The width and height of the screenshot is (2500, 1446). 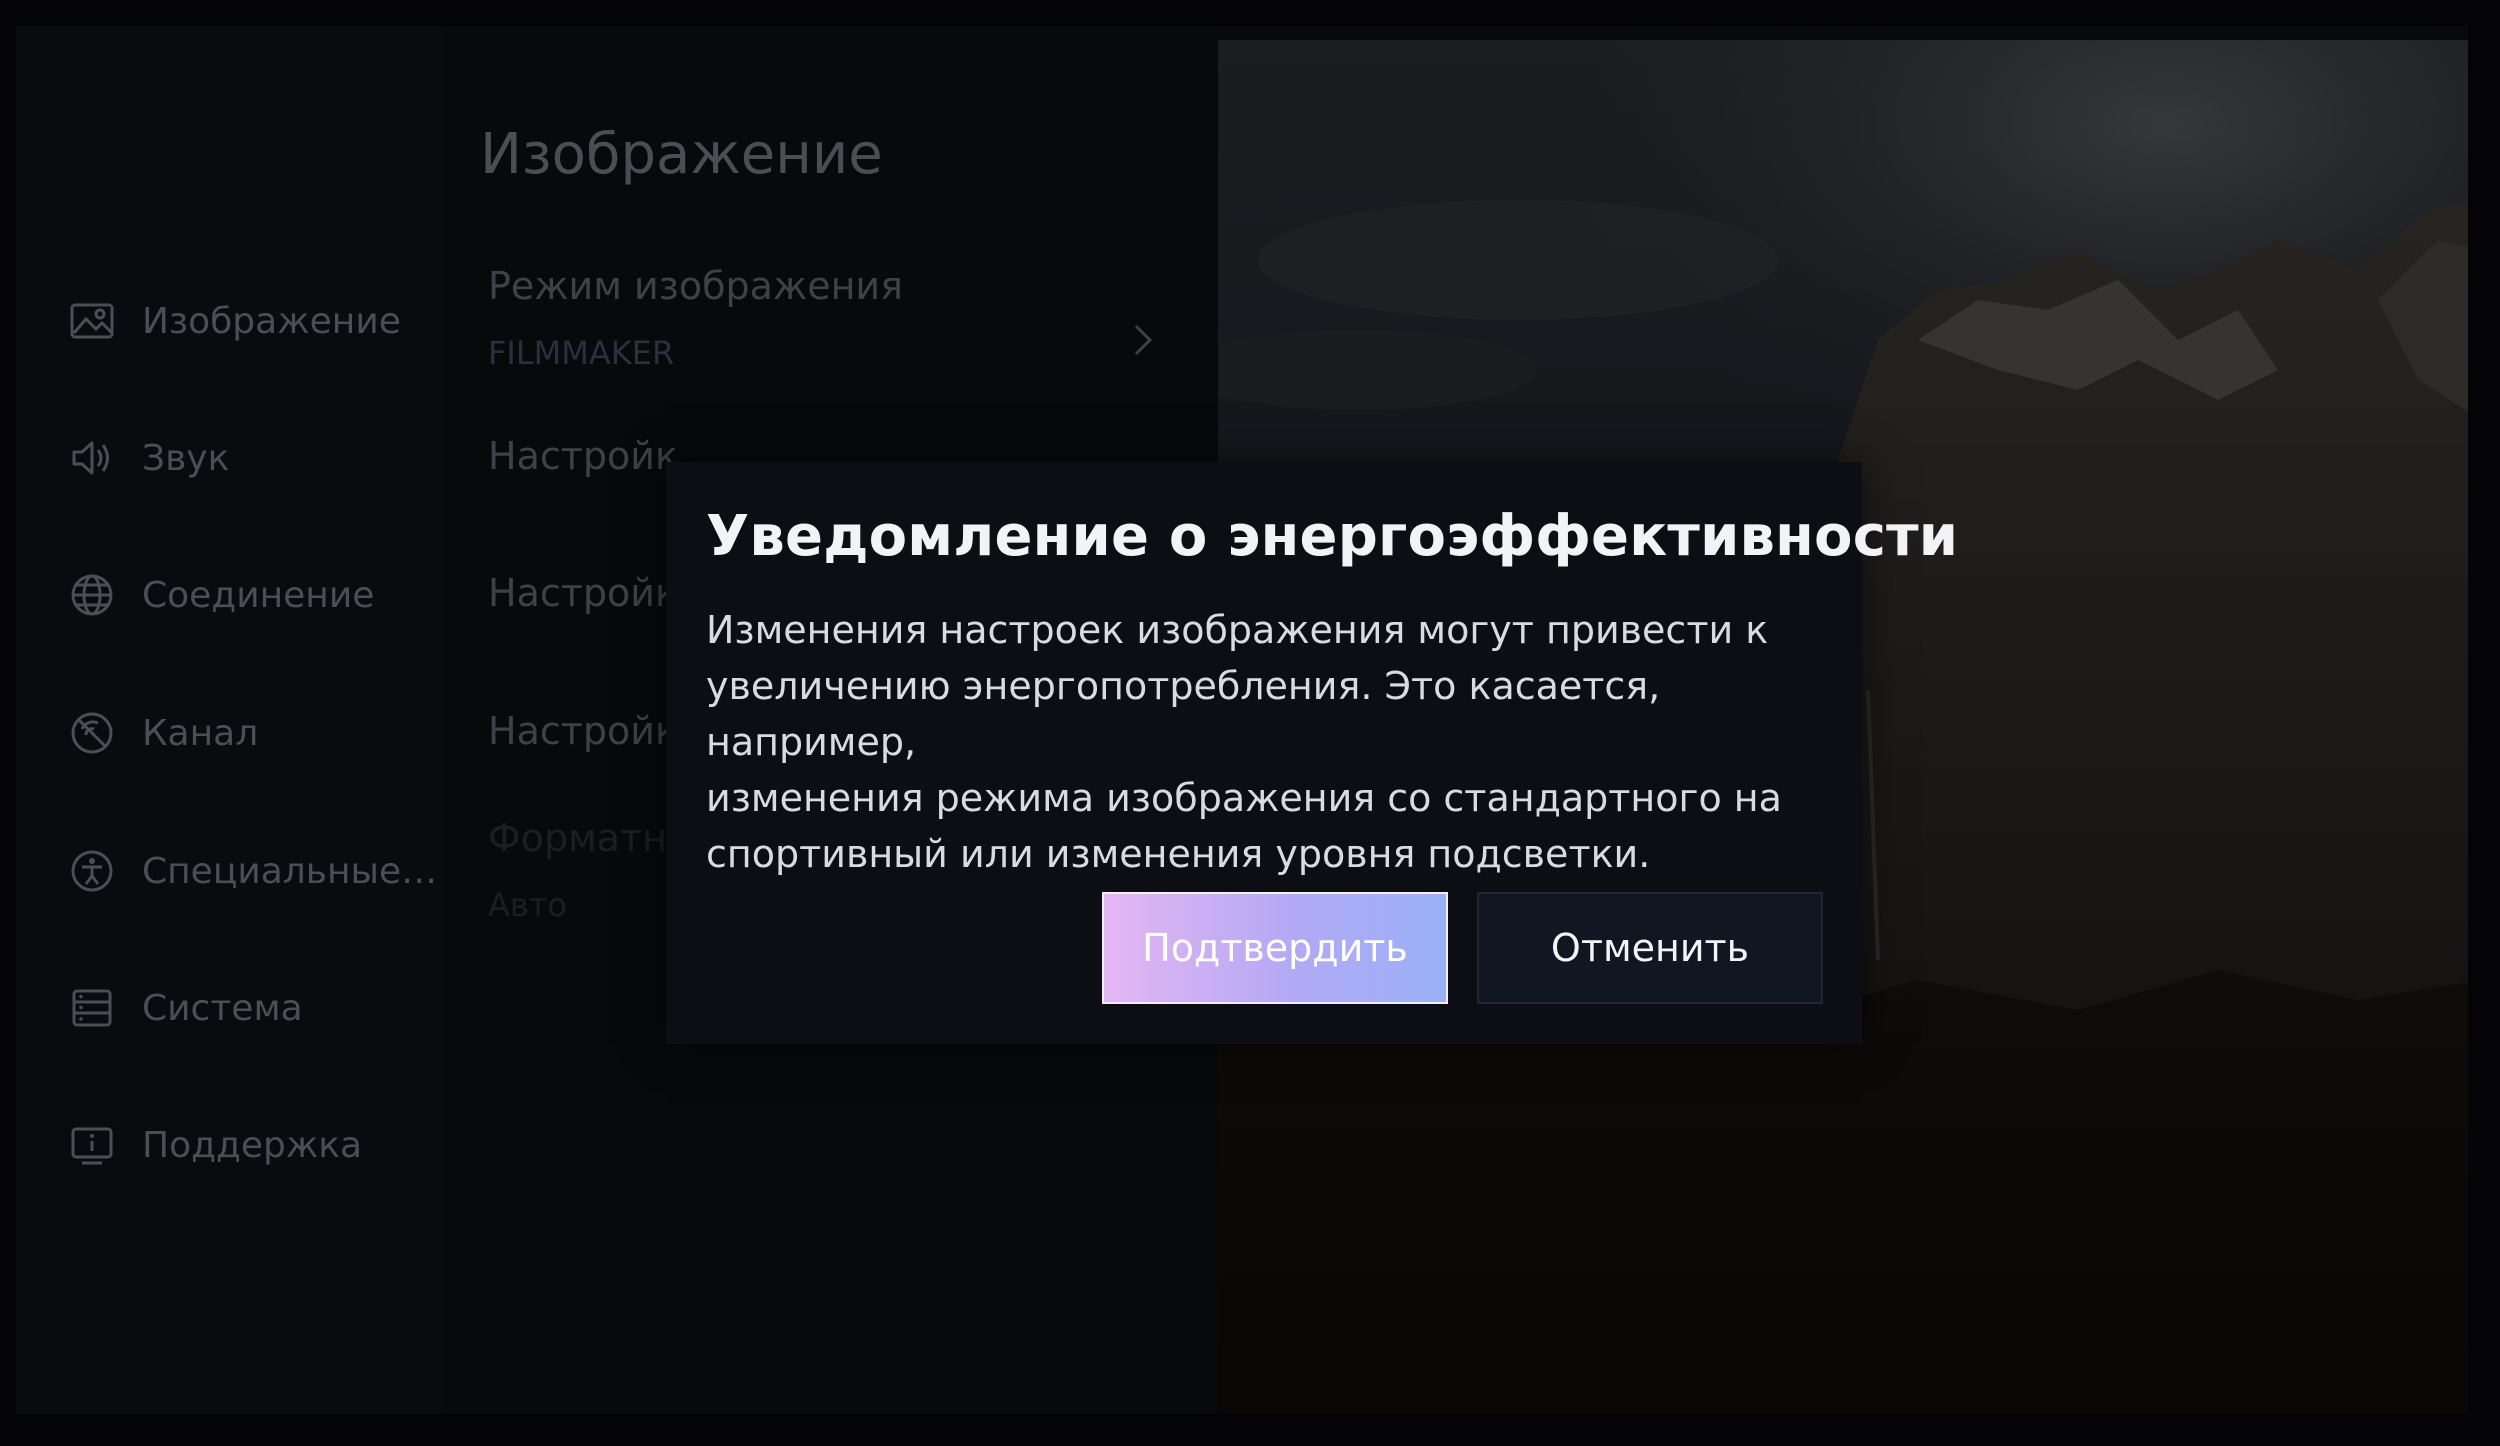 What do you see at coordinates (577, 838) in the screenshot?
I see `setting-aspect-ratio: Форматн` at bounding box center [577, 838].